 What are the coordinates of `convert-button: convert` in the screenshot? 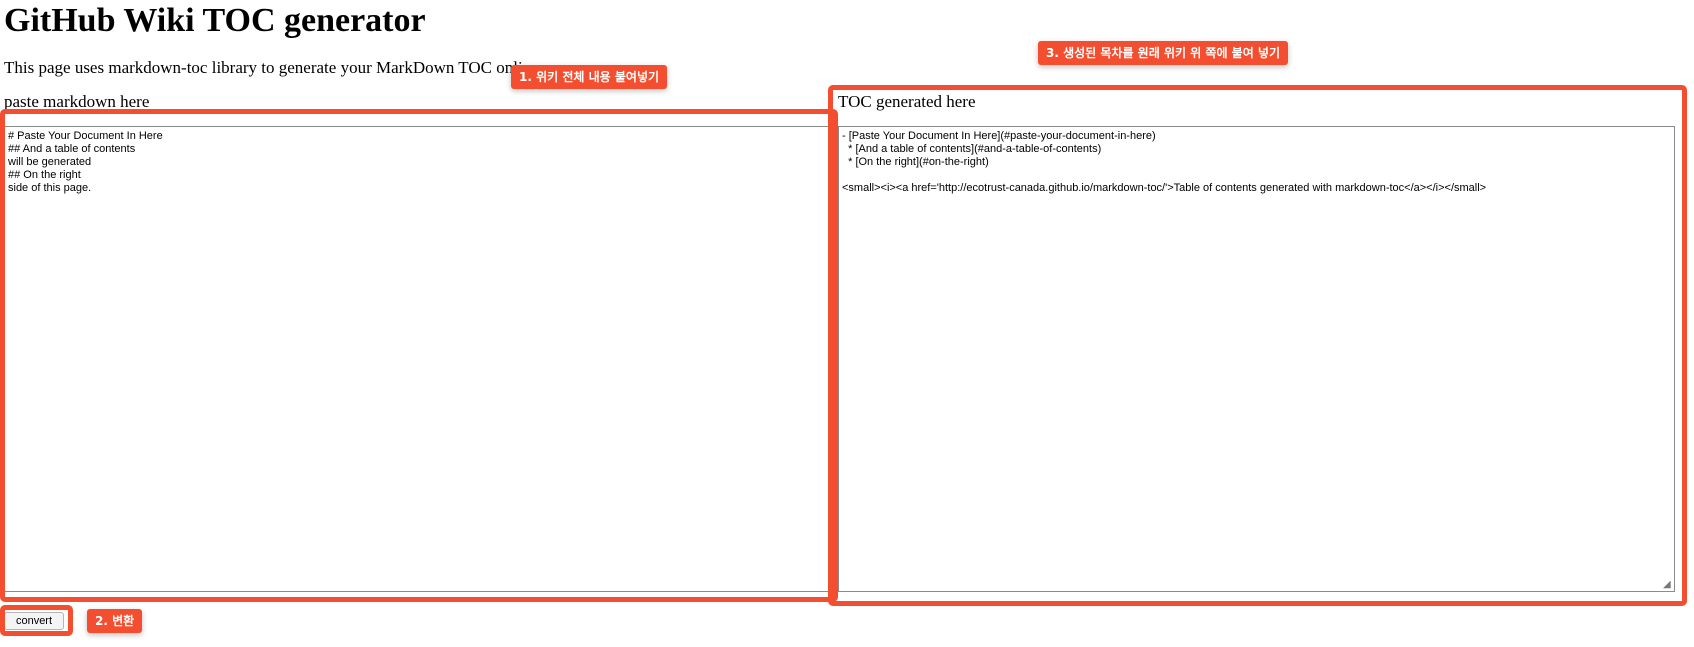 It's located at (34, 621).